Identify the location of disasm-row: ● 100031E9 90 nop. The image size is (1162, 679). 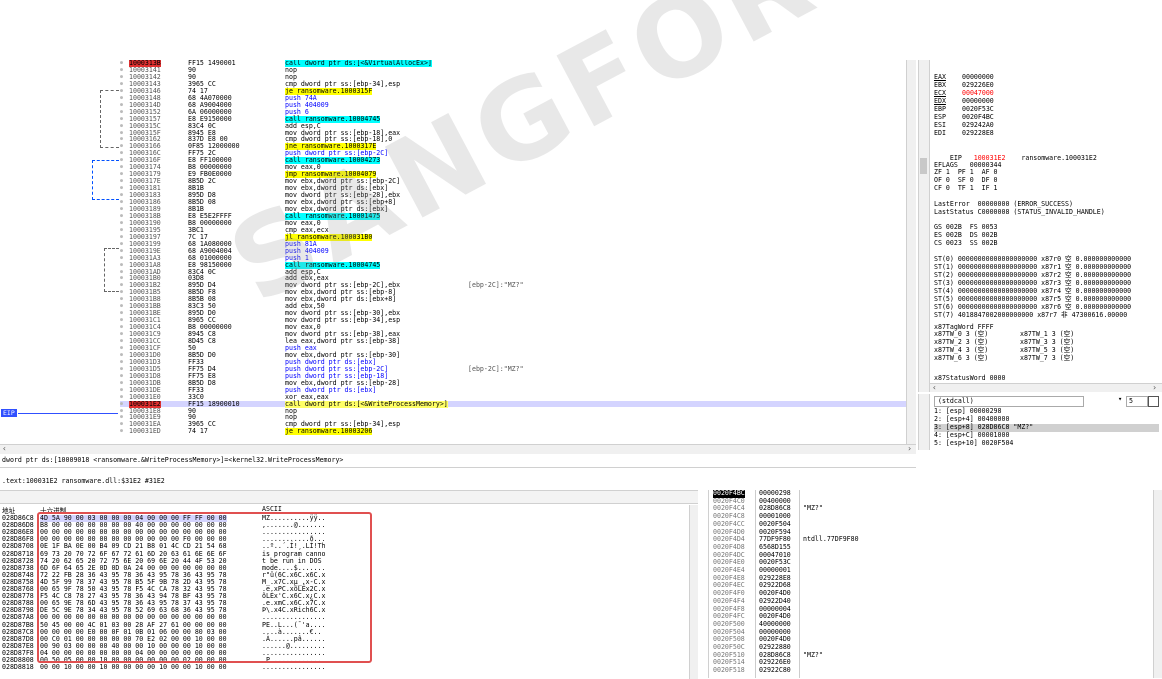
(513, 417).